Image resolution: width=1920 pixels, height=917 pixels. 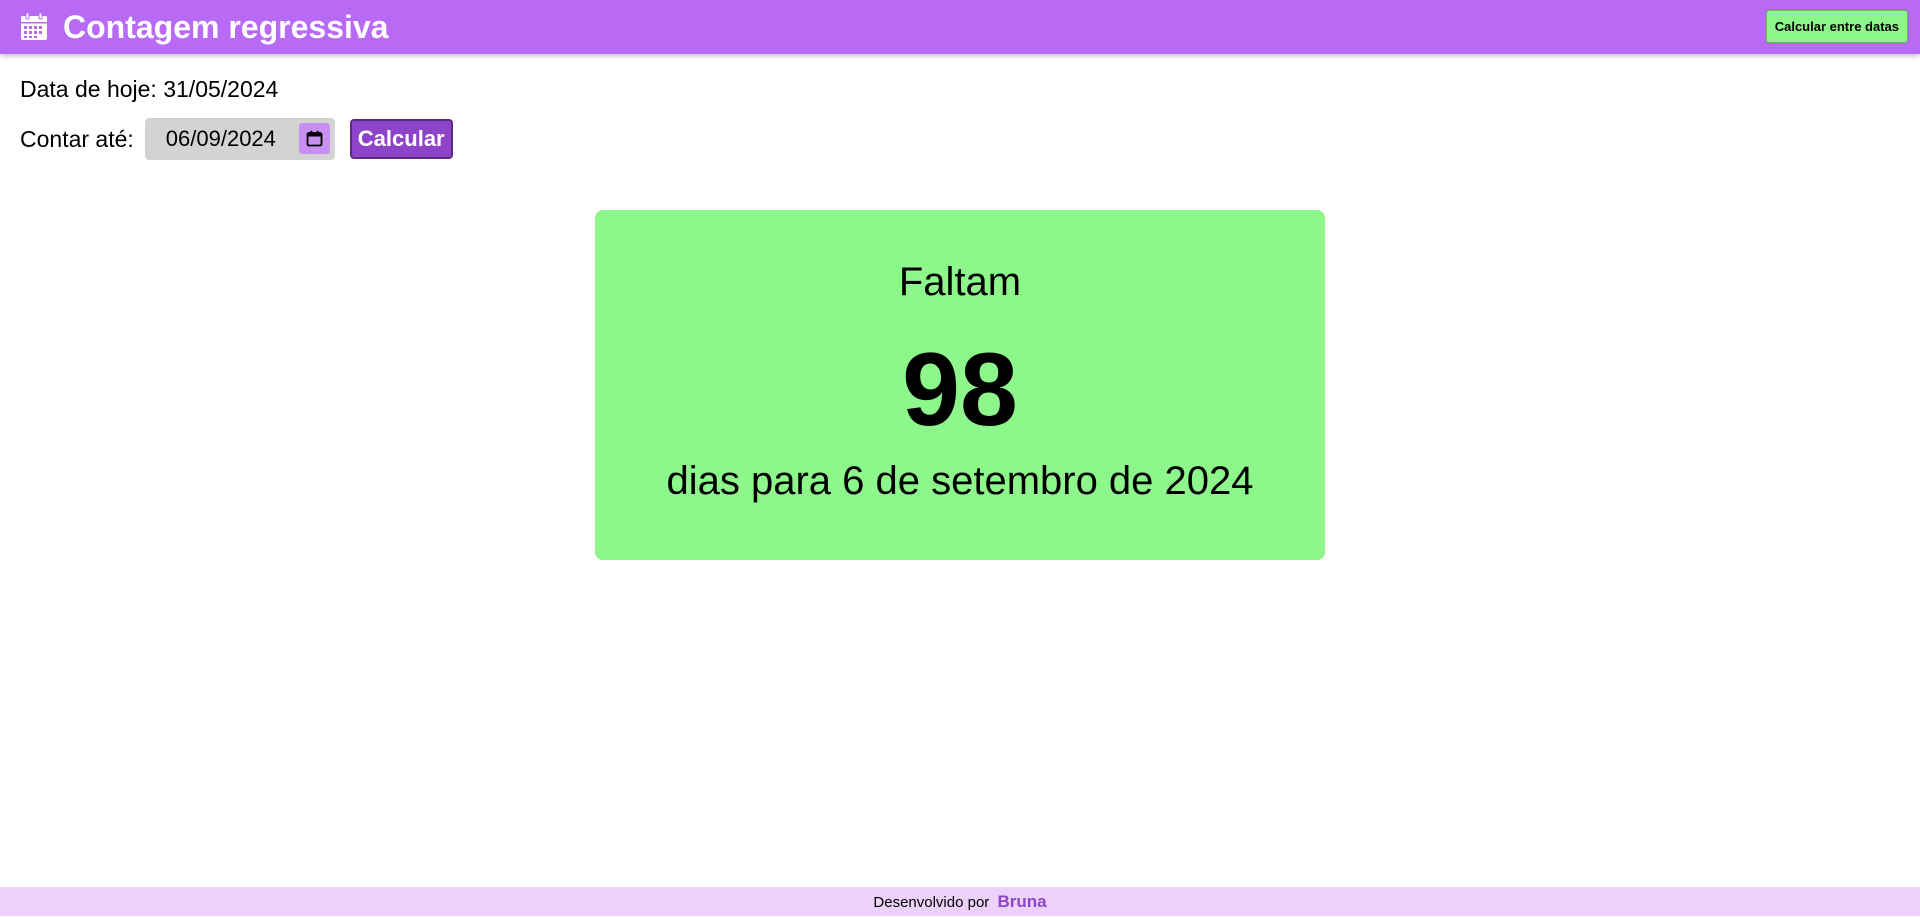 I want to click on calendar-picker-glyph-icon, so click(x=314, y=138).